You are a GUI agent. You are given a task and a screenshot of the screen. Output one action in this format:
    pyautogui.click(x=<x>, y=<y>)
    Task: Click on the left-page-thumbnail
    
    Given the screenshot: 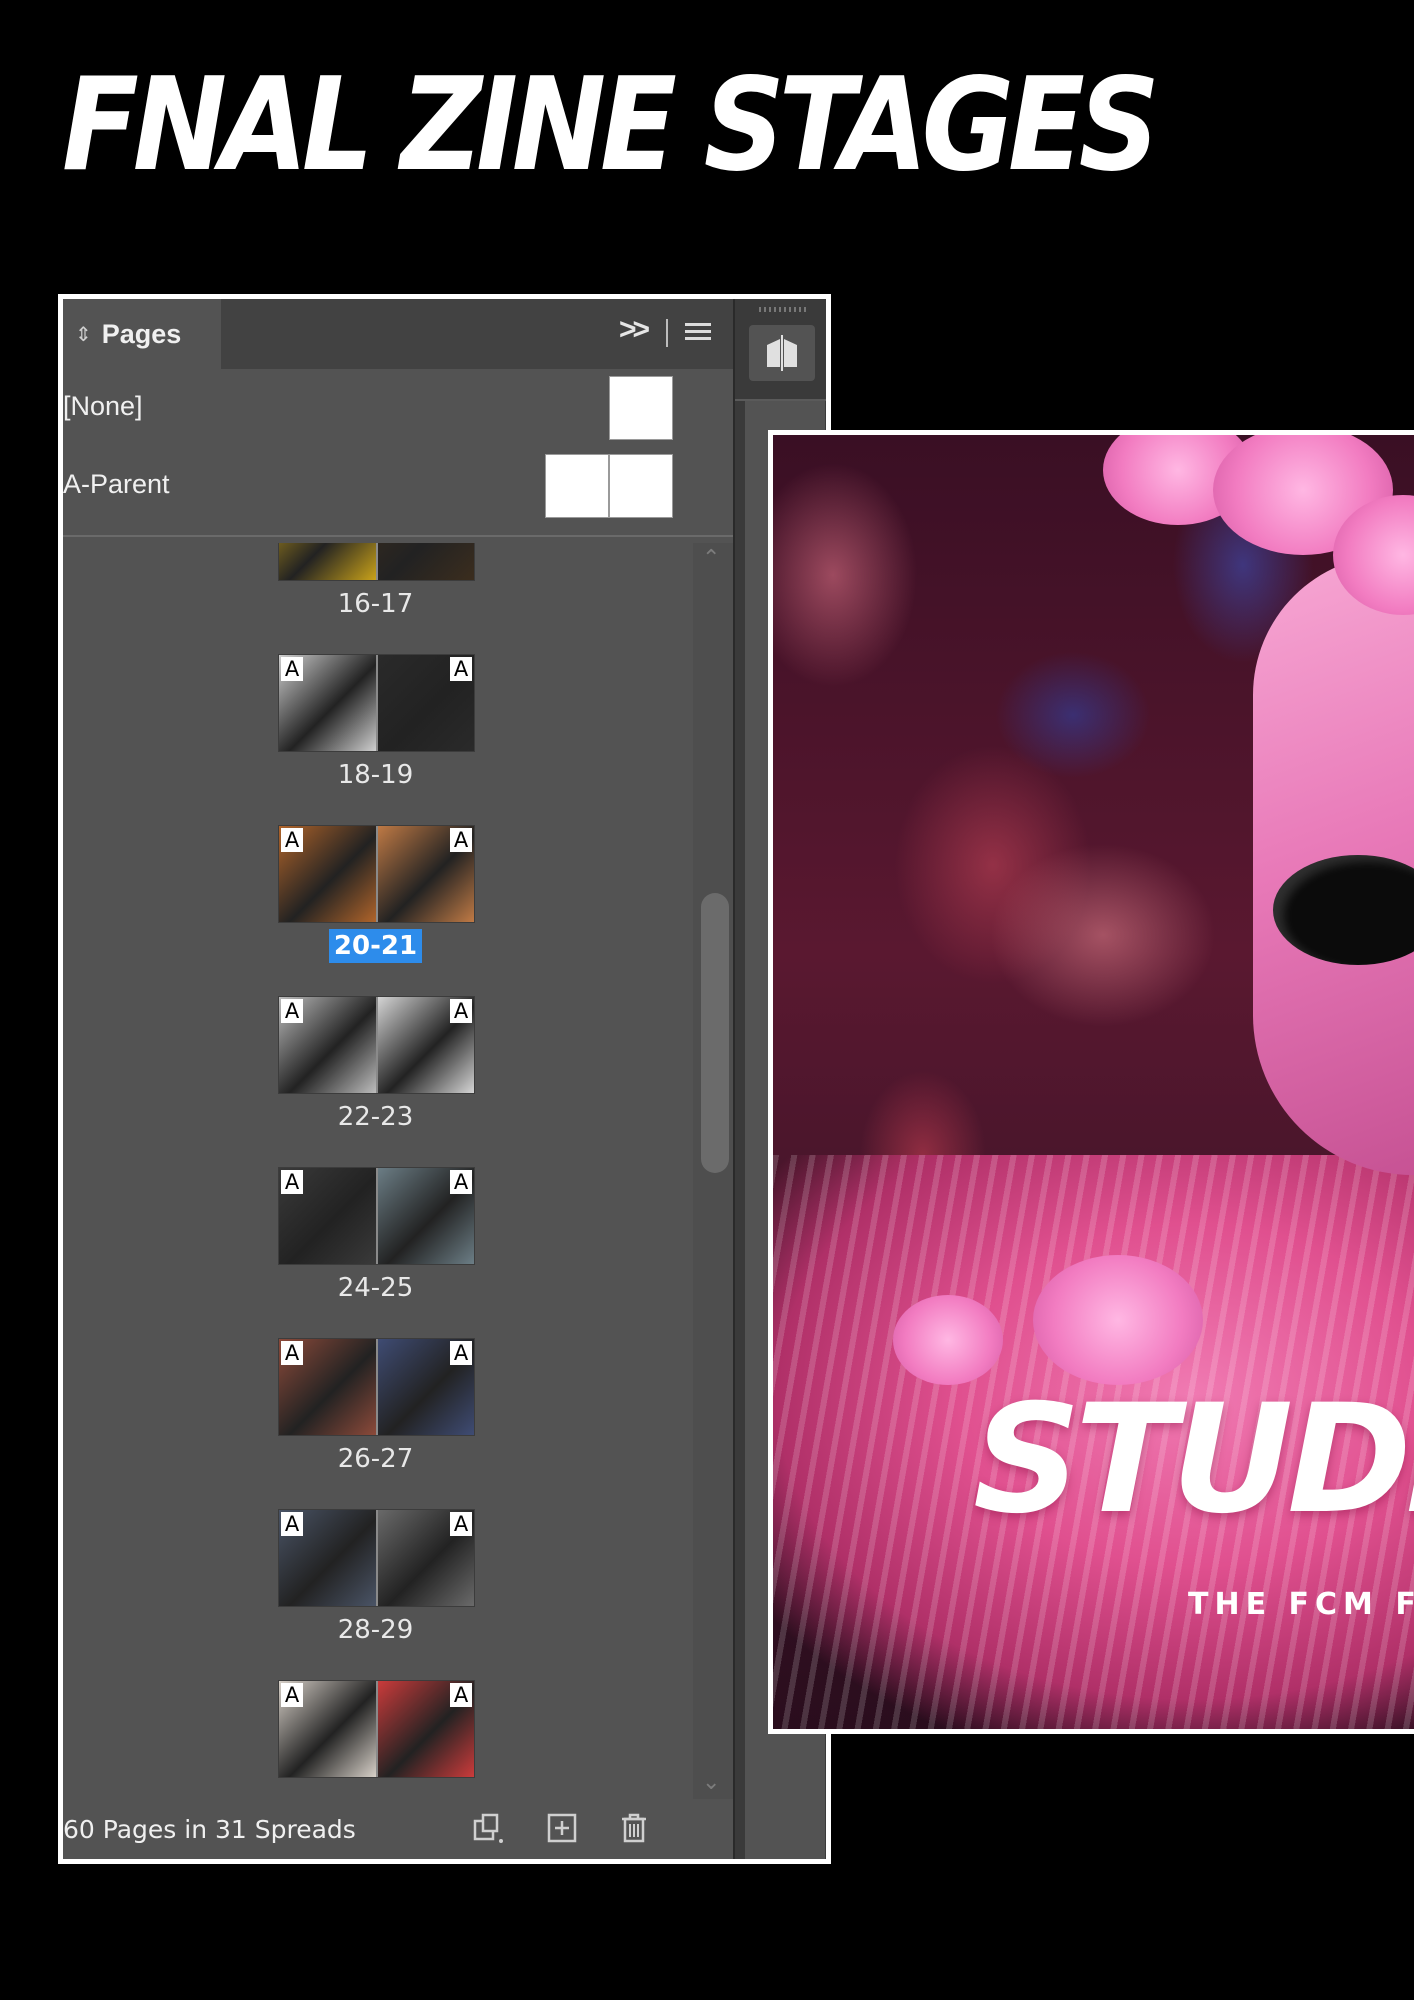 What is the action you would take?
    pyautogui.click(x=327, y=561)
    